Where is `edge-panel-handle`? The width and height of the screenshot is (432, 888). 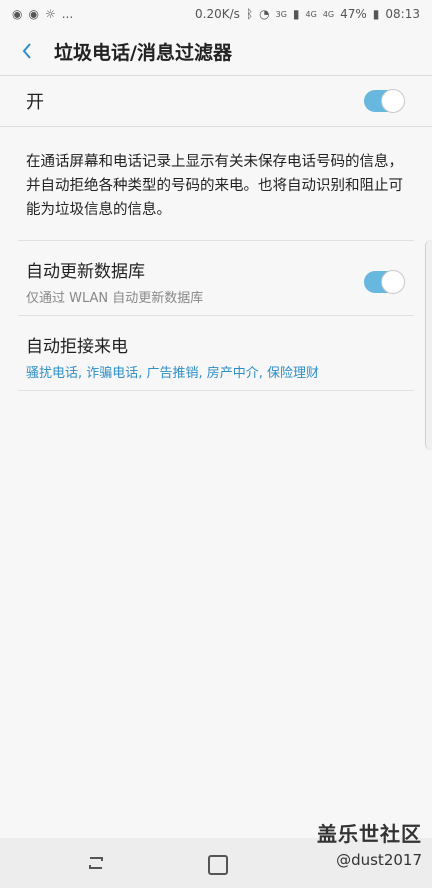 edge-panel-handle is located at coordinates (428, 345).